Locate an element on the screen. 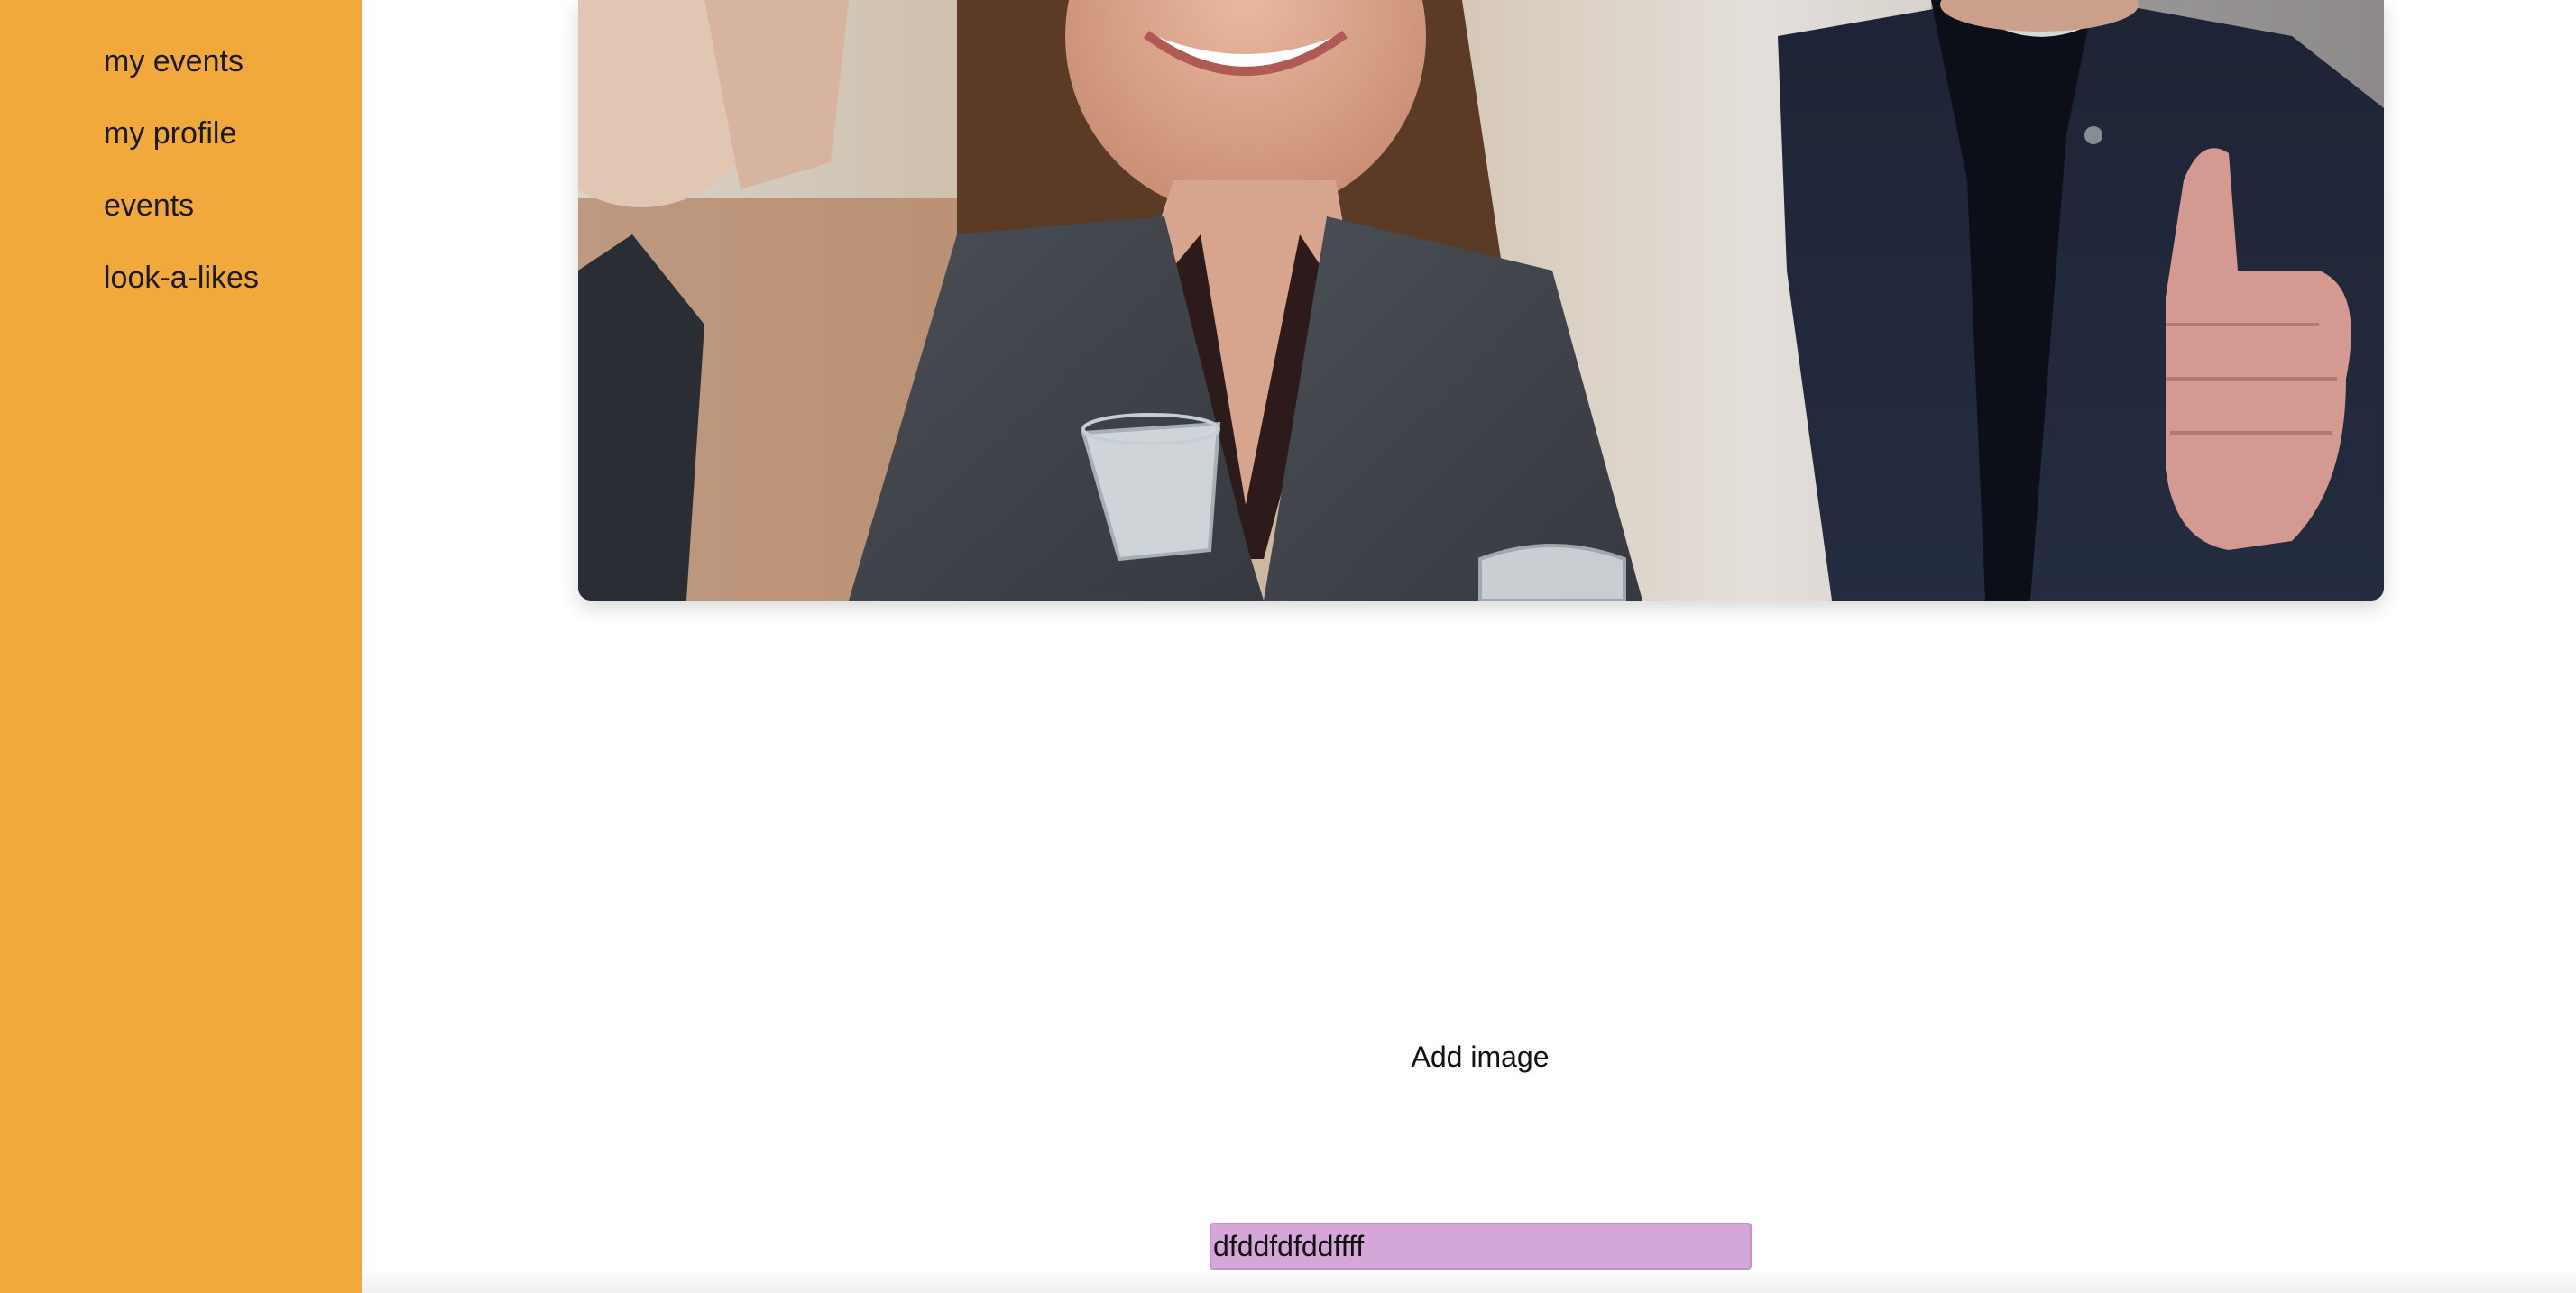 The height and width of the screenshot is (1293, 2576). sidebar-nav: my events my profile events look-a-likes is located at coordinates (181, 188).